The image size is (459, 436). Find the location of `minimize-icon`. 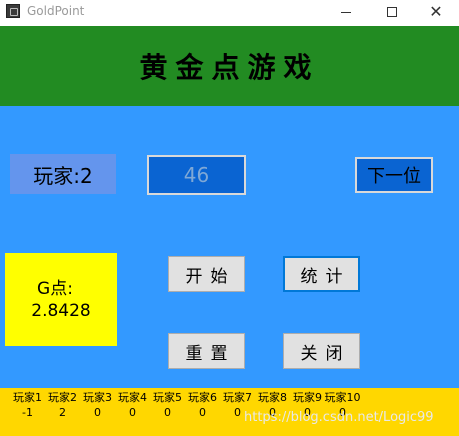

minimize-icon is located at coordinates (346, 12).